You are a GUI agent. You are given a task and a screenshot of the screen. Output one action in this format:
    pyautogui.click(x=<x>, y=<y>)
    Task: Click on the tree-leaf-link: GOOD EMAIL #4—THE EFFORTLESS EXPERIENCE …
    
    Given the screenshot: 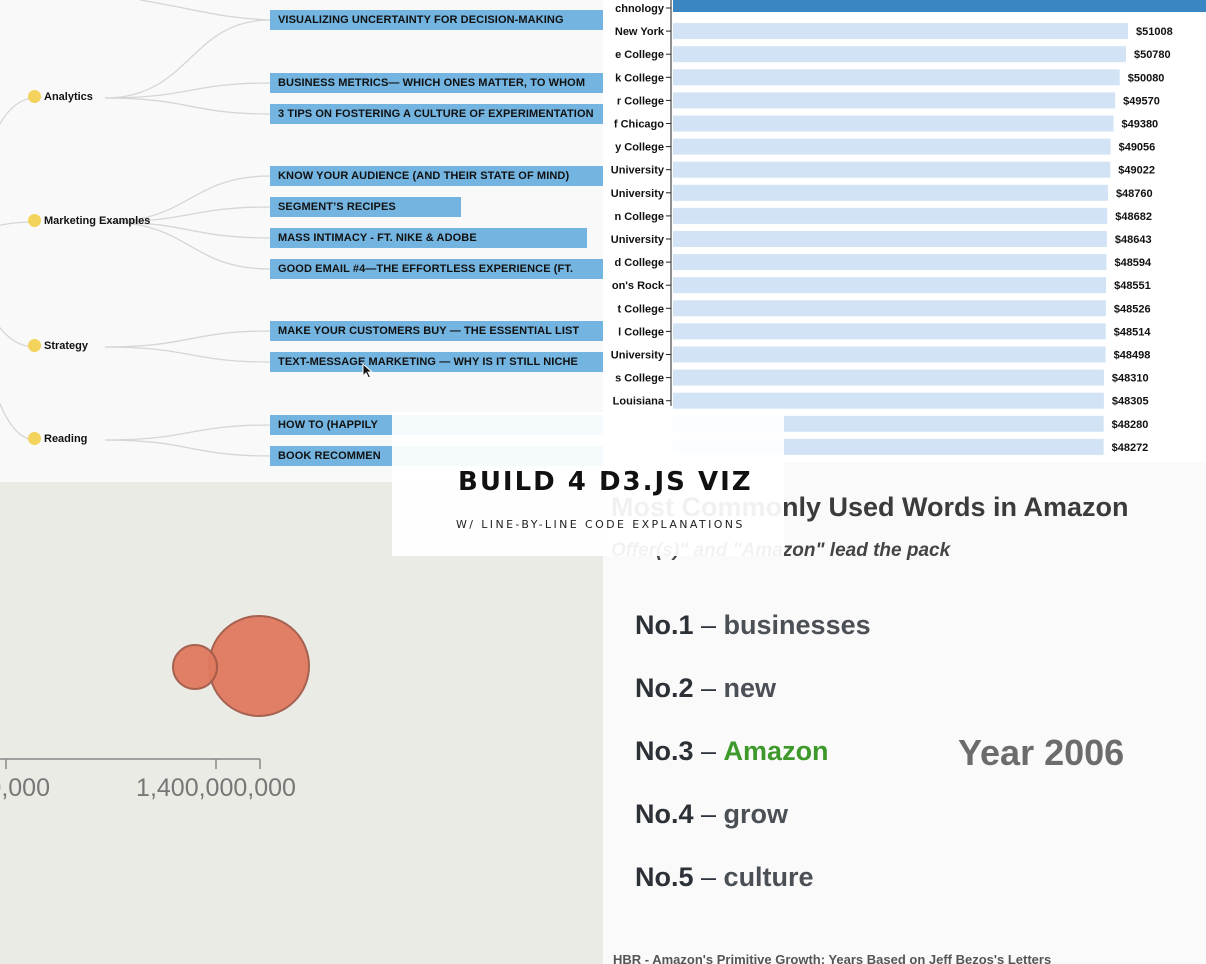 What is the action you would take?
    pyautogui.click(x=436, y=269)
    